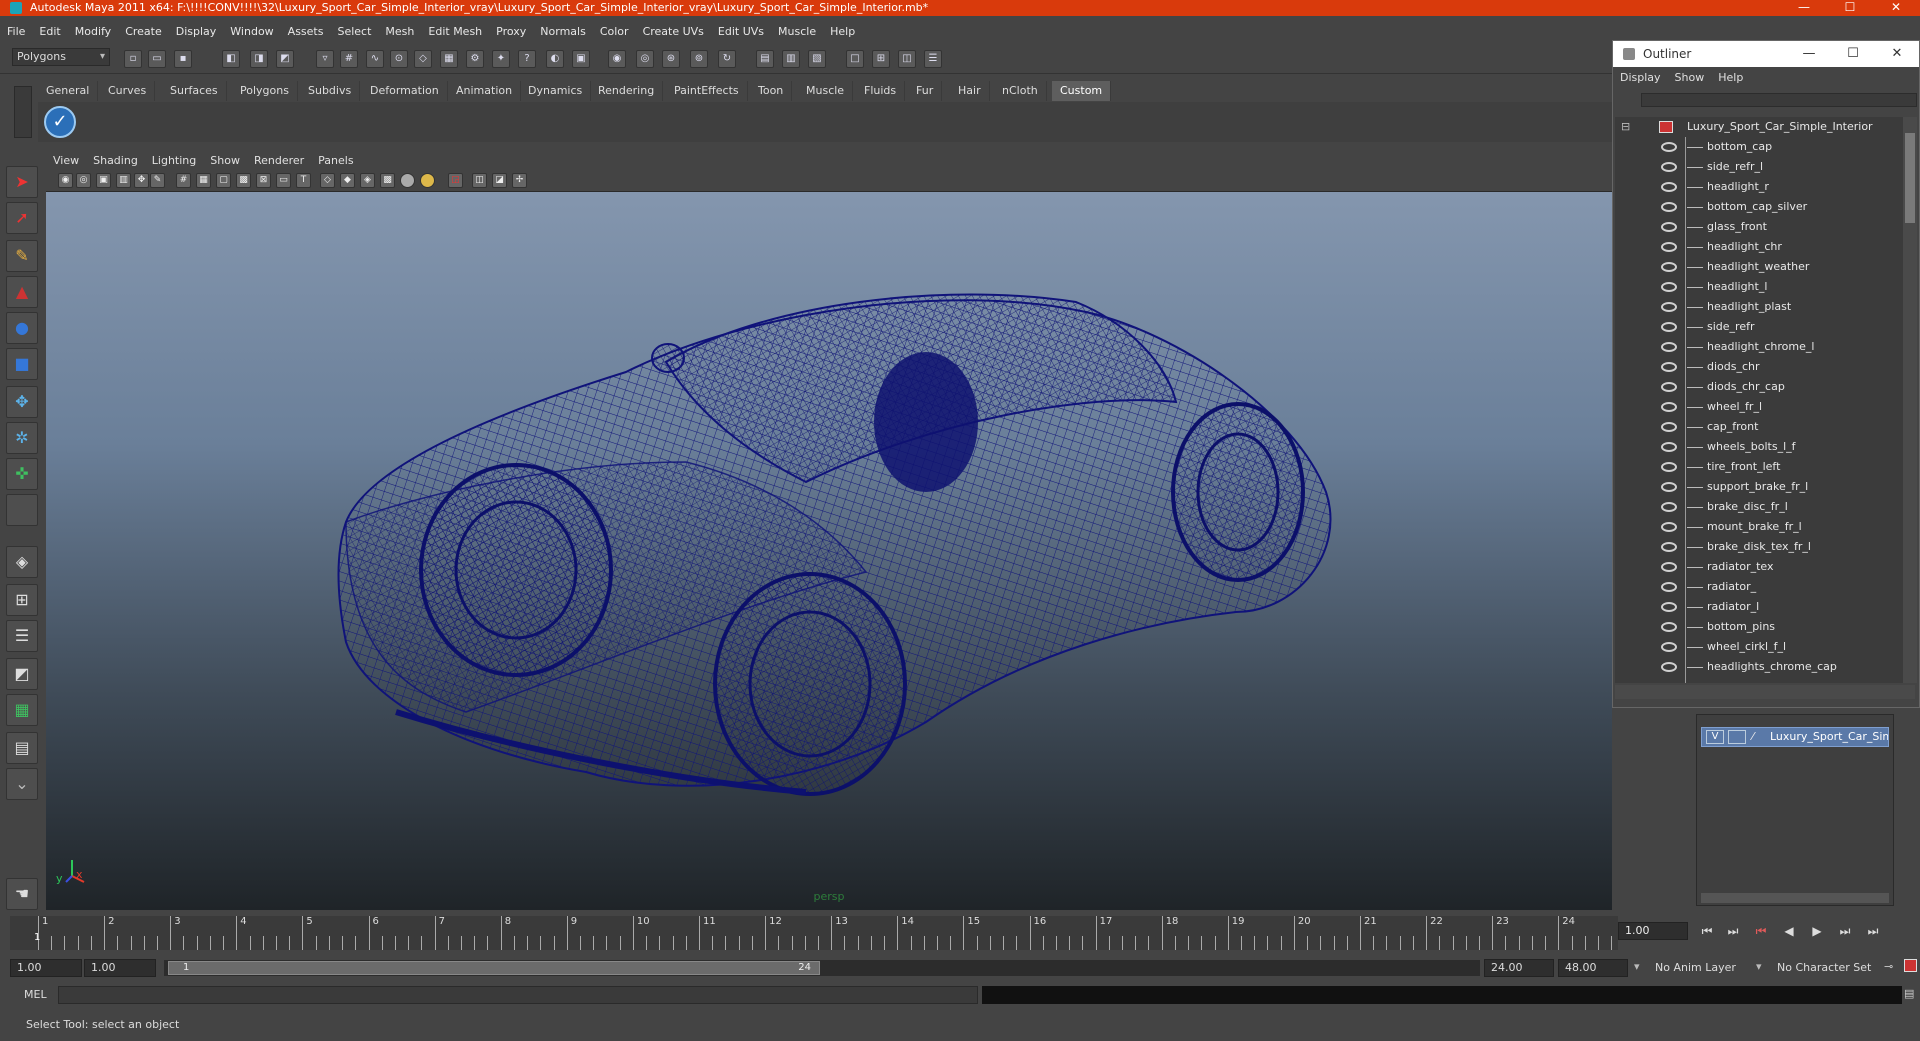  What do you see at coordinates (817, 59) in the screenshot?
I see `tool-settings-icon: ▧` at bounding box center [817, 59].